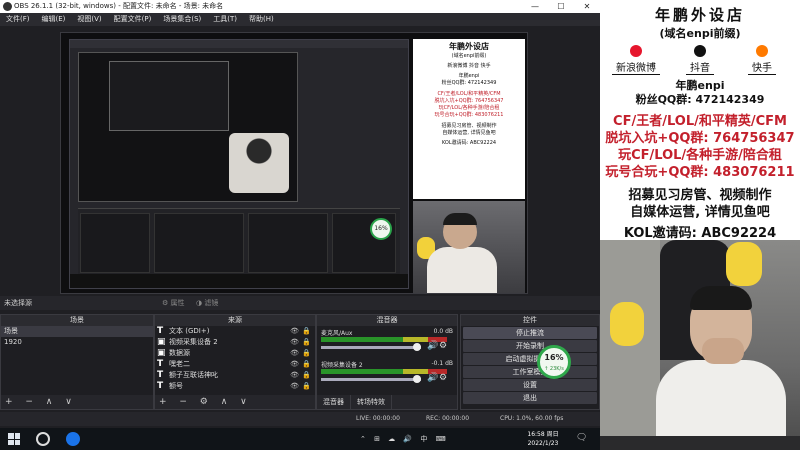 The width and height of the screenshot is (800, 450). I want to click on cpu-fps: CPU: 1.0%, 60.00 fps, so click(532, 418).